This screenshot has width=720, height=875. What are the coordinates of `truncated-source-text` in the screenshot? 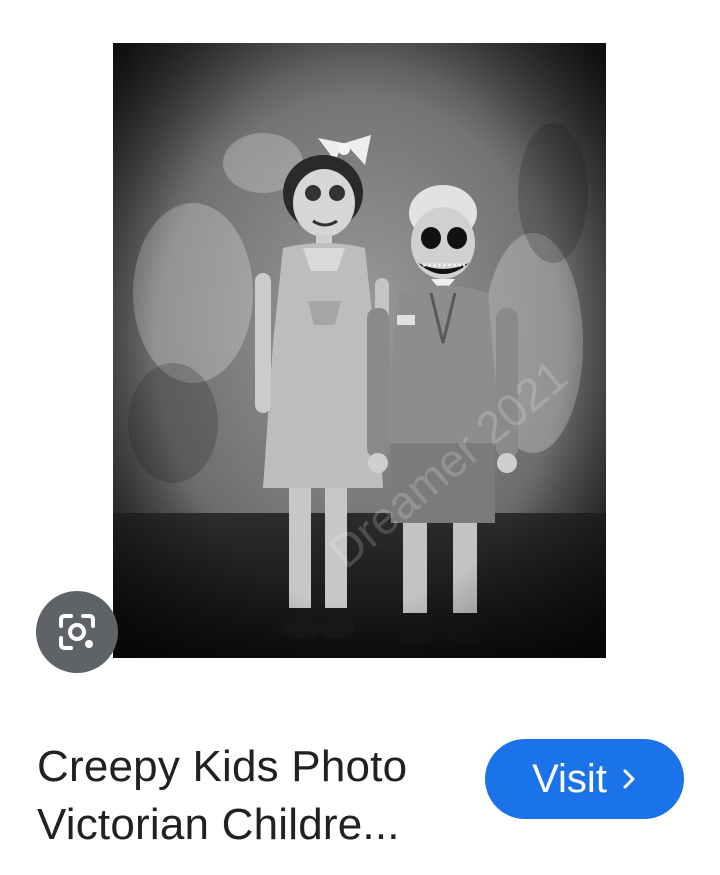 It's located at (352, 870).